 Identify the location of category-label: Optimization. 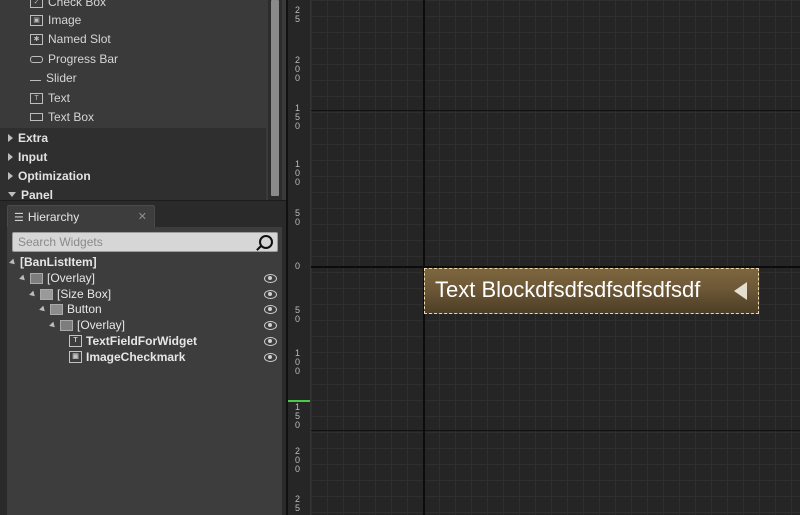
(54, 175).